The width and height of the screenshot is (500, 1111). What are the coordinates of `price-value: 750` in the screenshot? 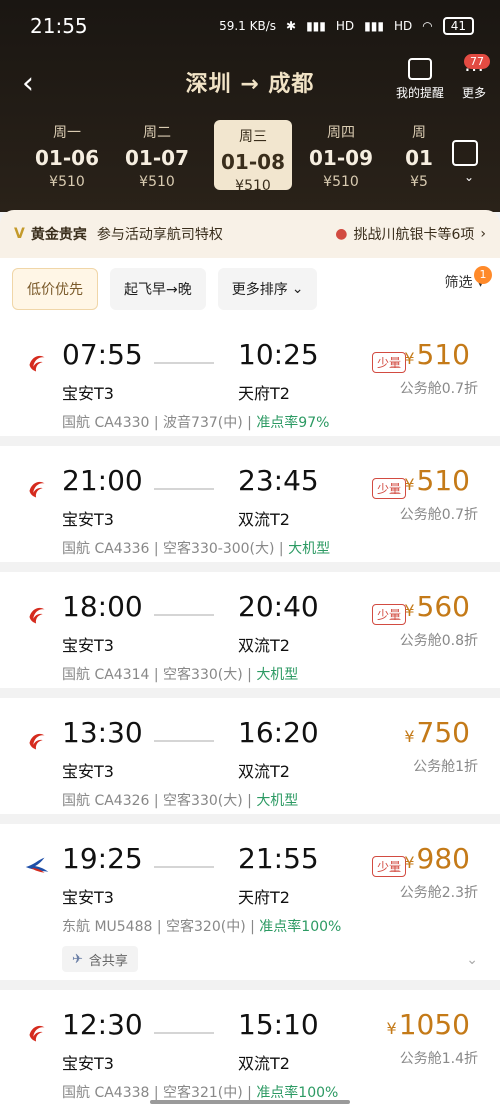 It's located at (443, 732).